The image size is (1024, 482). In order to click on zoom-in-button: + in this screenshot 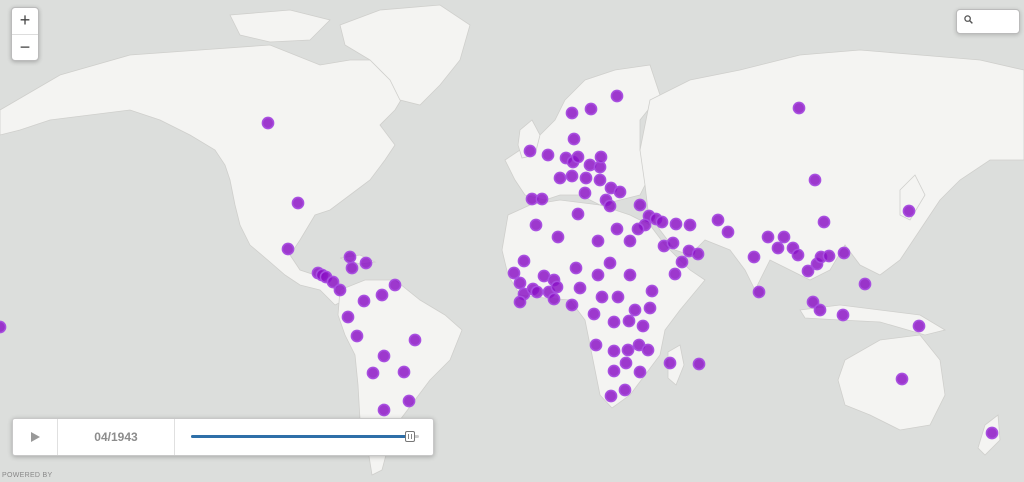, I will do `click(25, 21)`.